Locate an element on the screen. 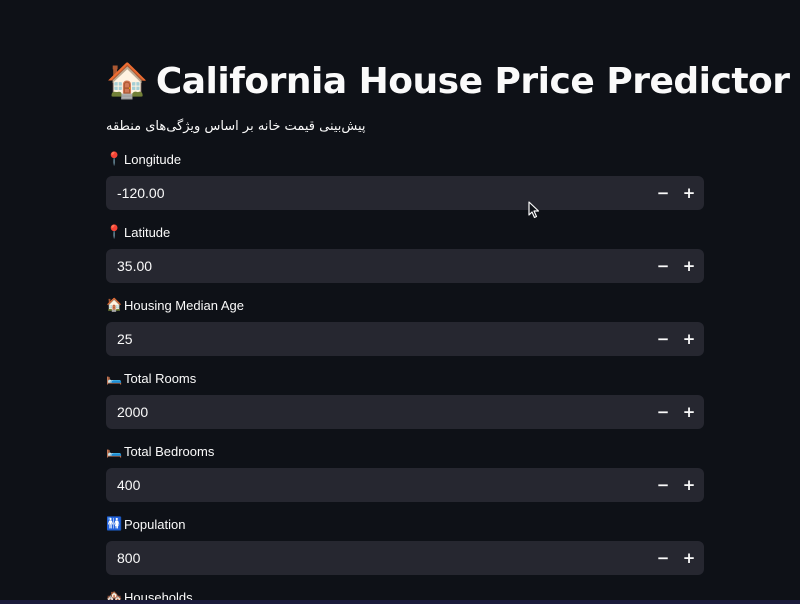 Image resolution: width=800 pixels, height=604 pixels. field-total-bedrooms: 🛏️ Total Bedrooms 400 − + is located at coordinates (405, 471).